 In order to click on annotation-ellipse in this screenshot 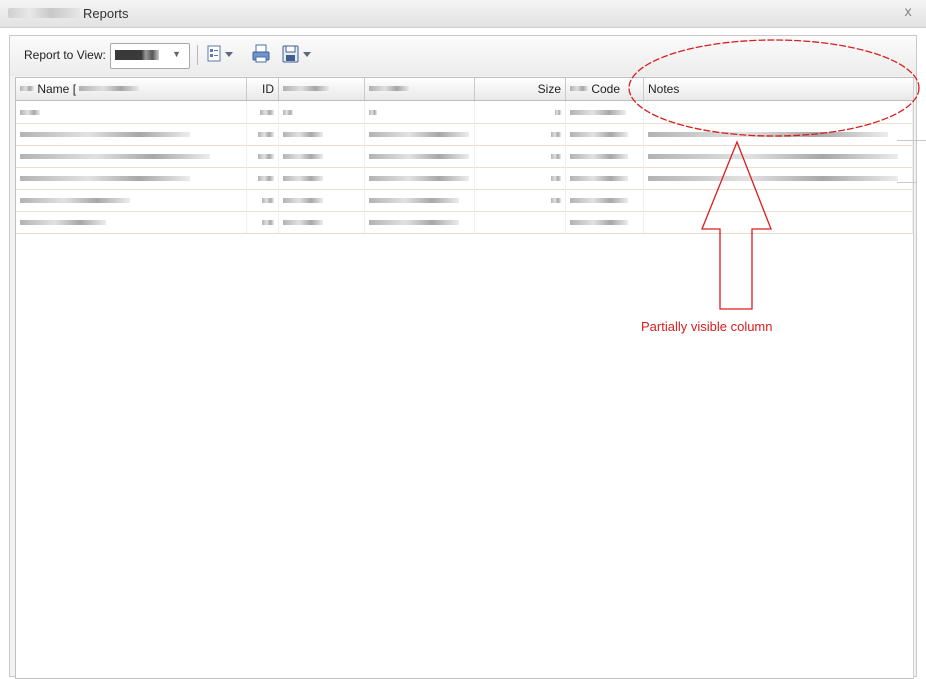, I will do `click(774, 88)`.